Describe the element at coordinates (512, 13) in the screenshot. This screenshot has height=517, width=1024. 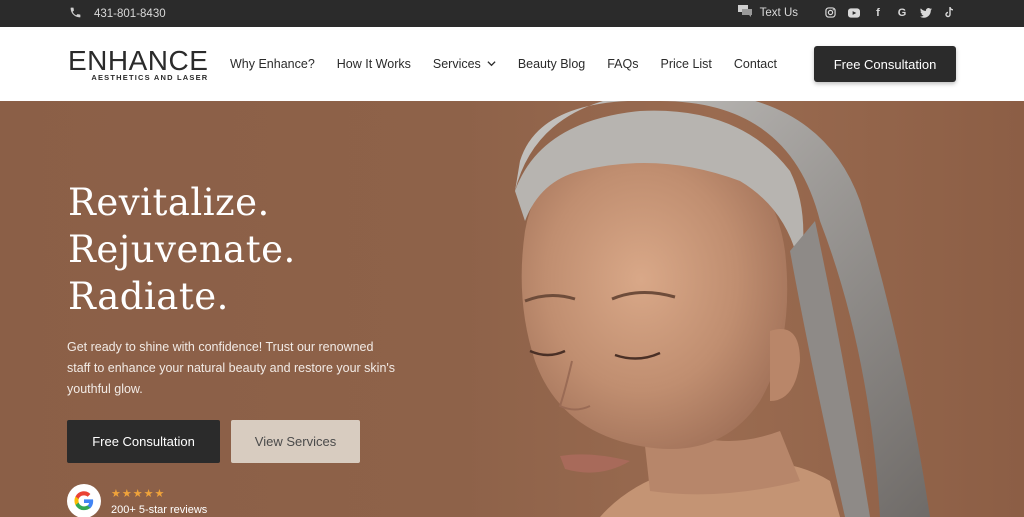
I see `top-bar: 431-801-8430 Text Us f G` at that location.